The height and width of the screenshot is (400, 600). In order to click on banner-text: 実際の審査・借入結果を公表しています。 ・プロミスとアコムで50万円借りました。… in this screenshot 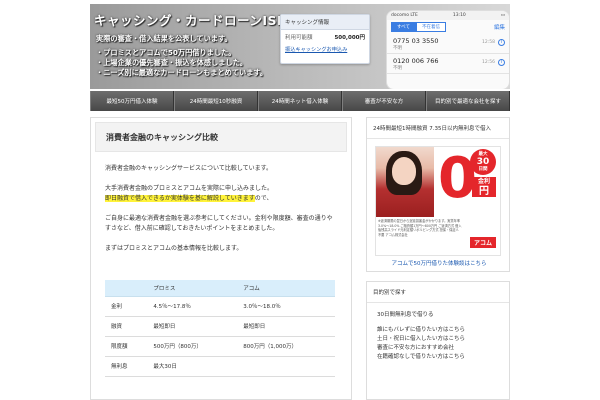, I will do `click(181, 56)`.